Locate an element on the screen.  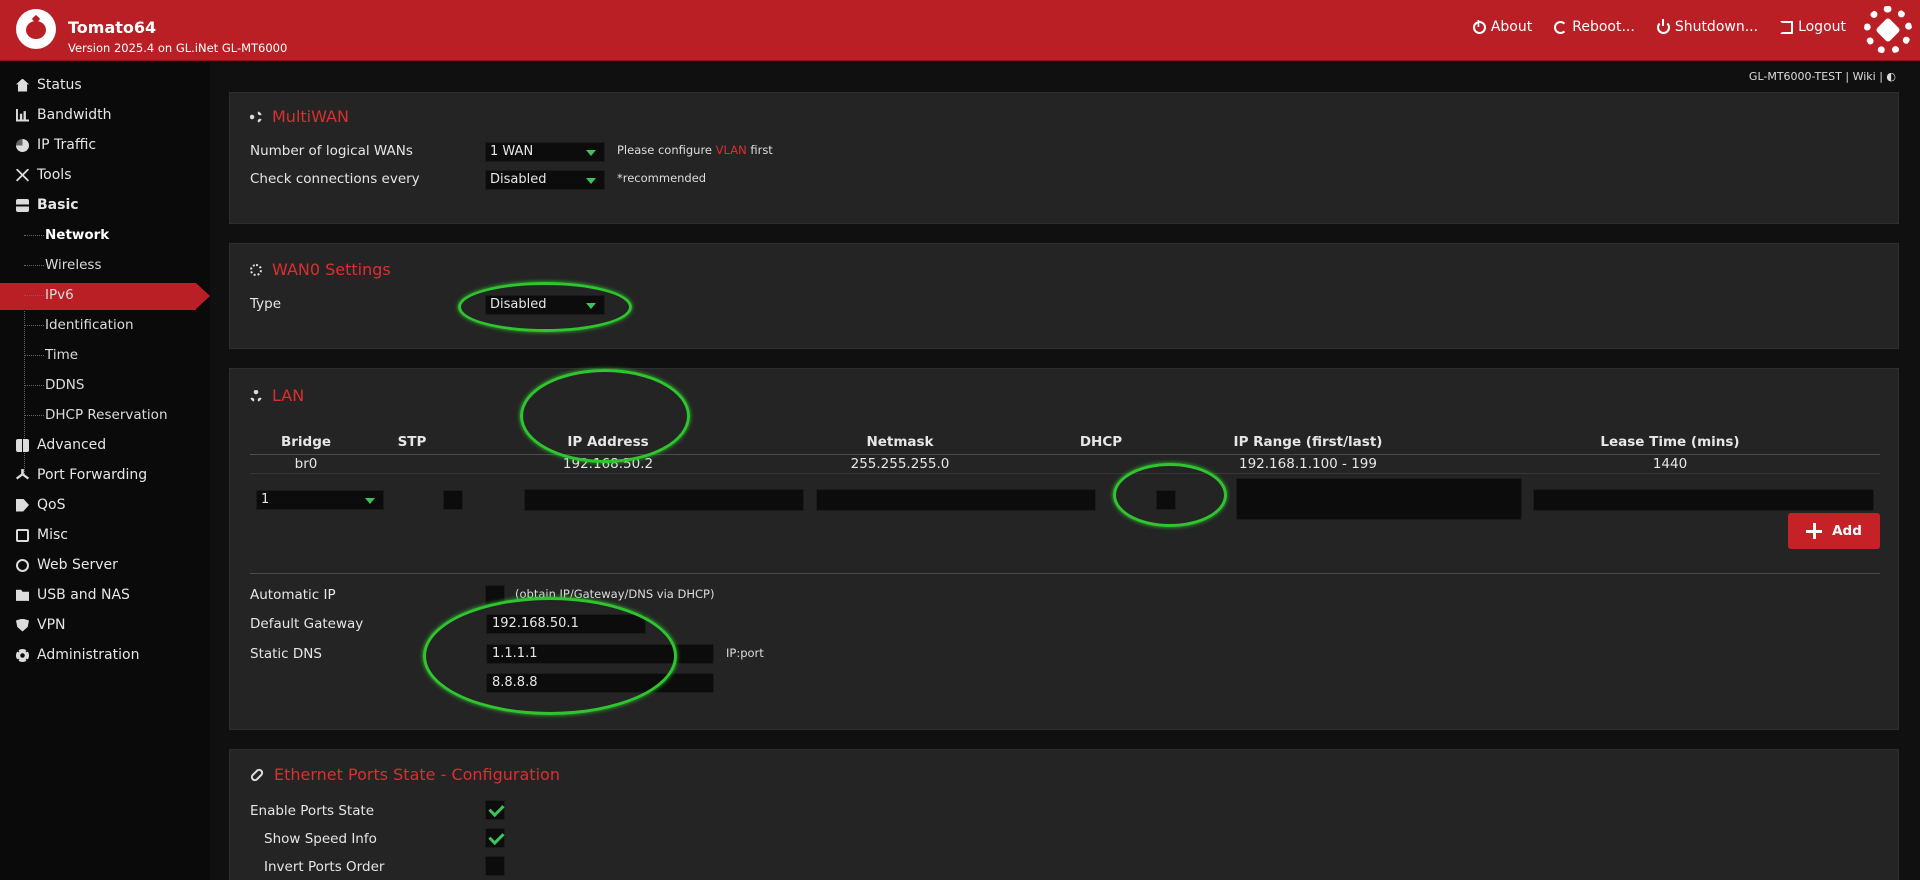
sidebar-item-status: Status is located at coordinates (49, 85).